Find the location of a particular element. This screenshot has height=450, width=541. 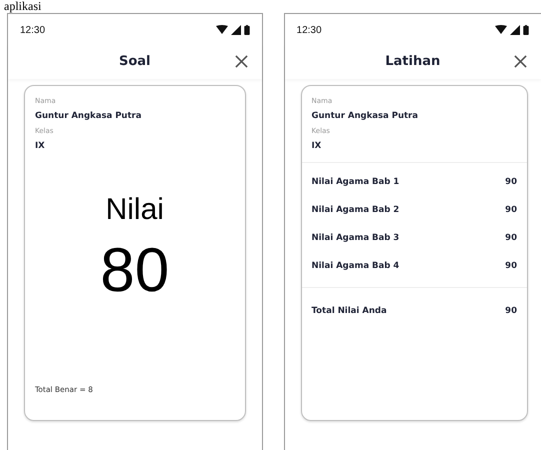

row-label: Nilai Agama Bab 4 is located at coordinates (356, 266).